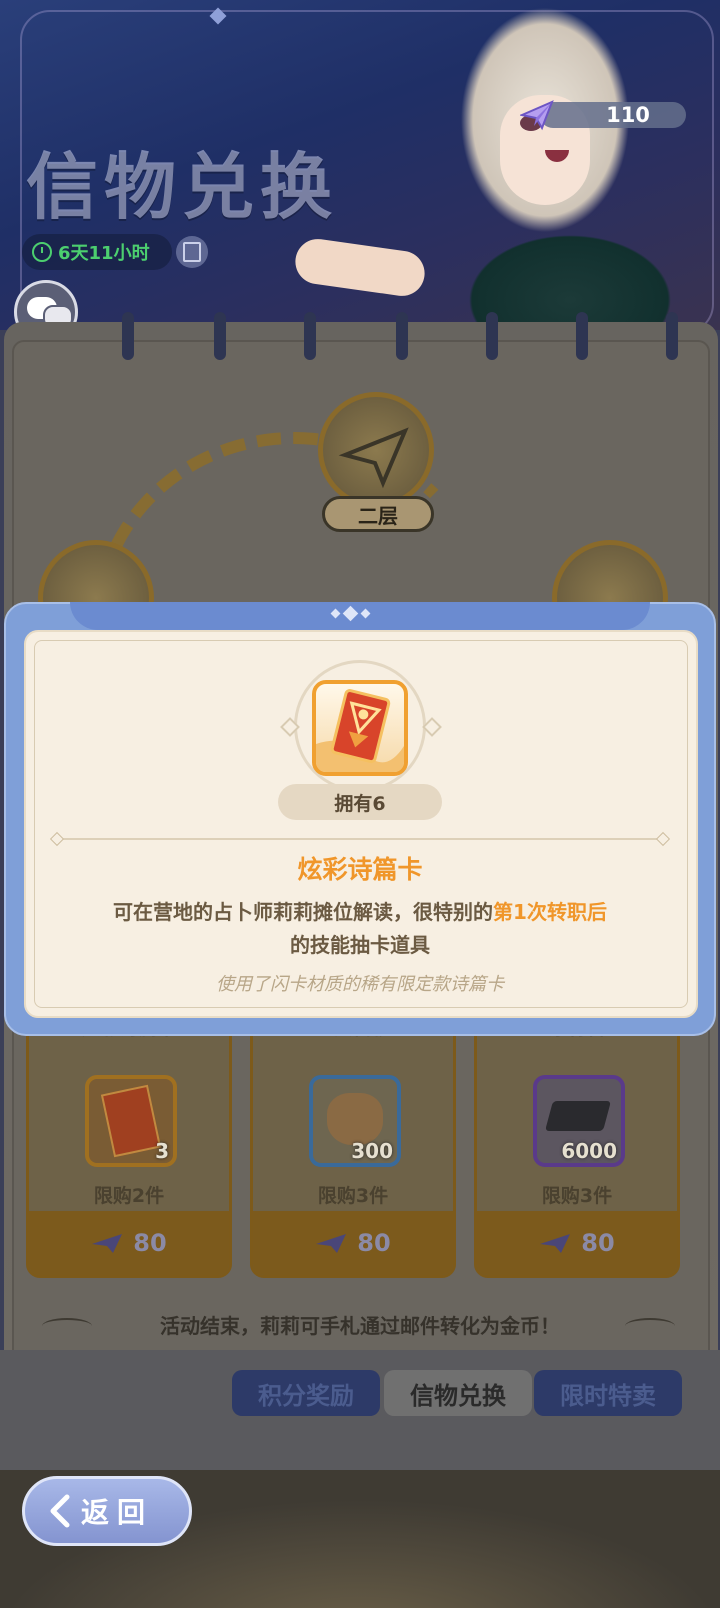  What do you see at coordinates (360, 802) in the screenshot?
I see `owned-count-badge: 拥有6` at bounding box center [360, 802].